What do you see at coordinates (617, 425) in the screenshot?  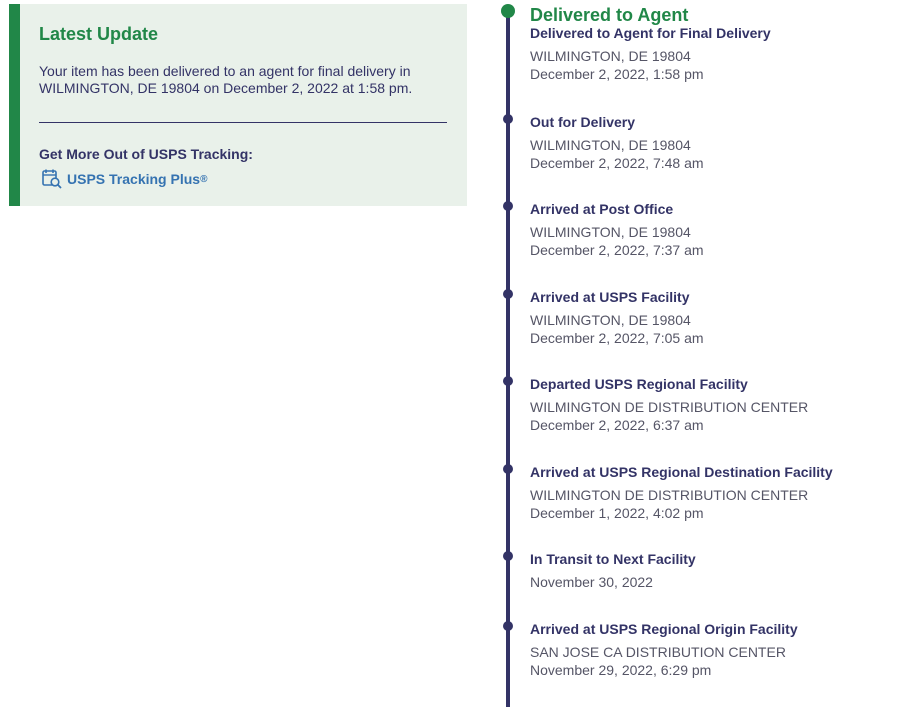 I see `event-datetime: December 2, 2022, 6:37 am` at bounding box center [617, 425].